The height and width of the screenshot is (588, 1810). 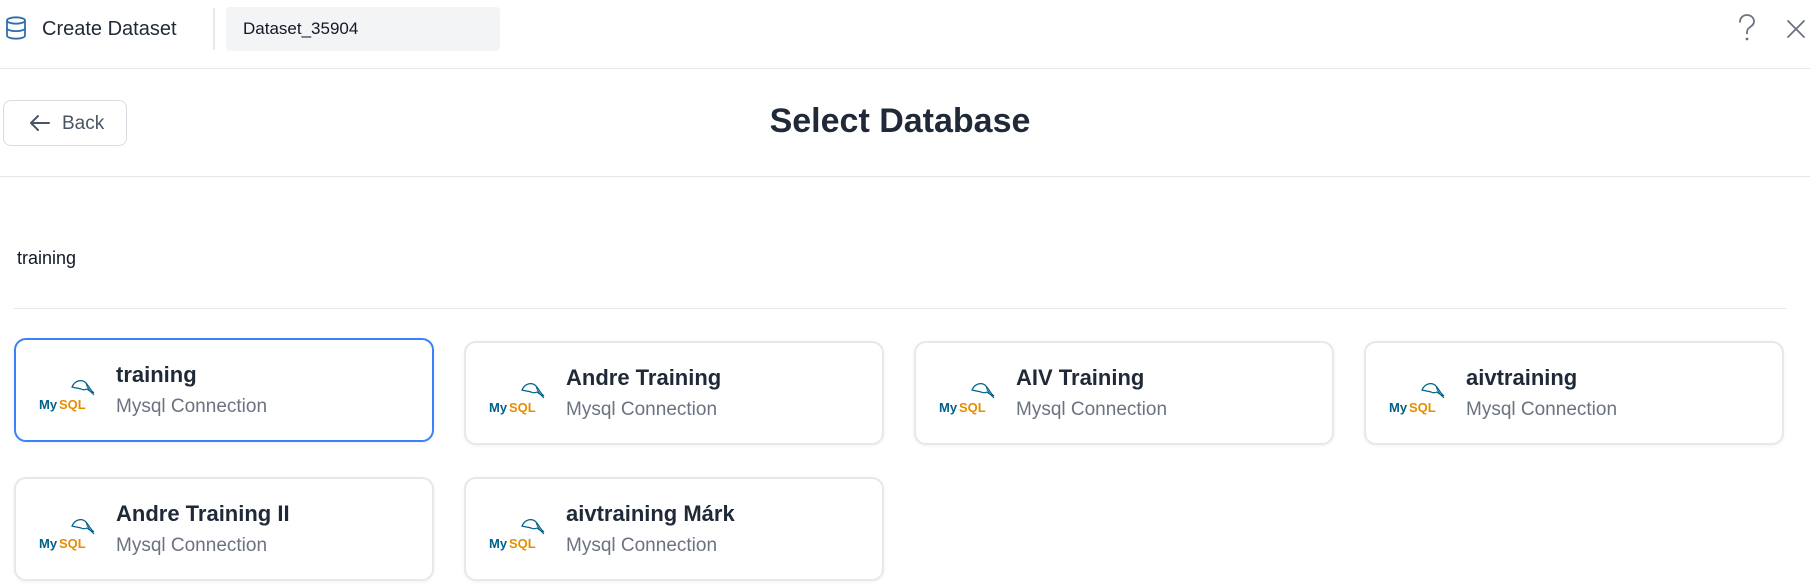 What do you see at coordinates (1124, 393) in the screenshot?
I see `database-card: My SQL AIV Training Mysql Connection` at bounding box center [1124, 393].